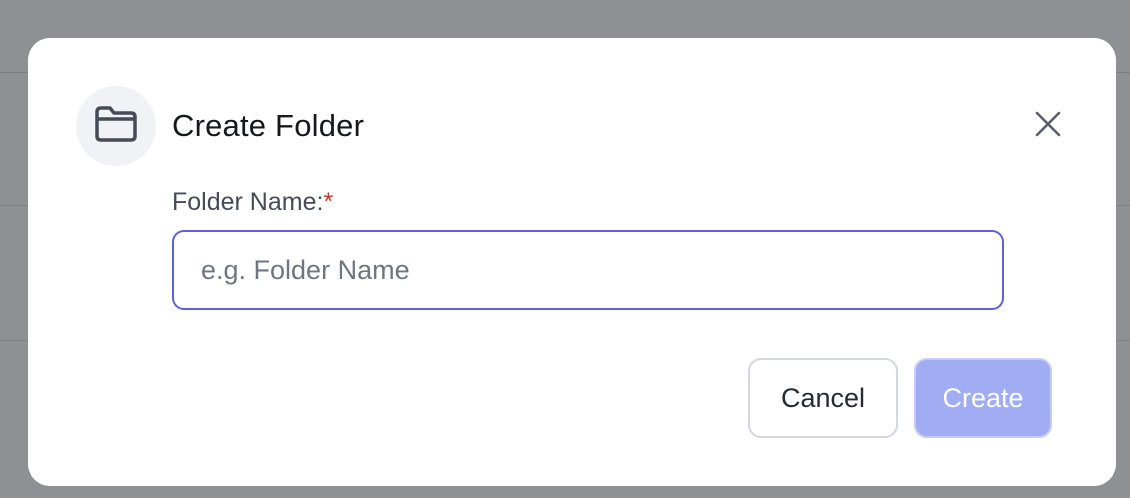 The width and height of the screenshot is (1130, 498). I want to click on create-button: Create, so click(983, 398).